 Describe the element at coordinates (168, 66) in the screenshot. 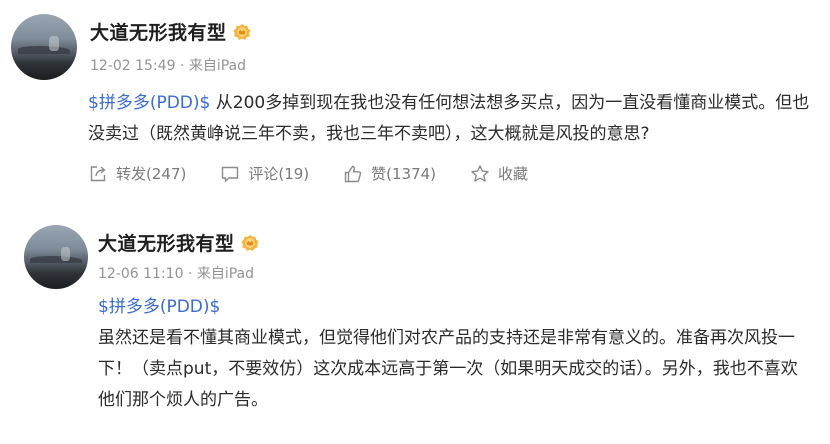

I see `post-meta: 12-02 15:49 · 来自iPad` at that location.